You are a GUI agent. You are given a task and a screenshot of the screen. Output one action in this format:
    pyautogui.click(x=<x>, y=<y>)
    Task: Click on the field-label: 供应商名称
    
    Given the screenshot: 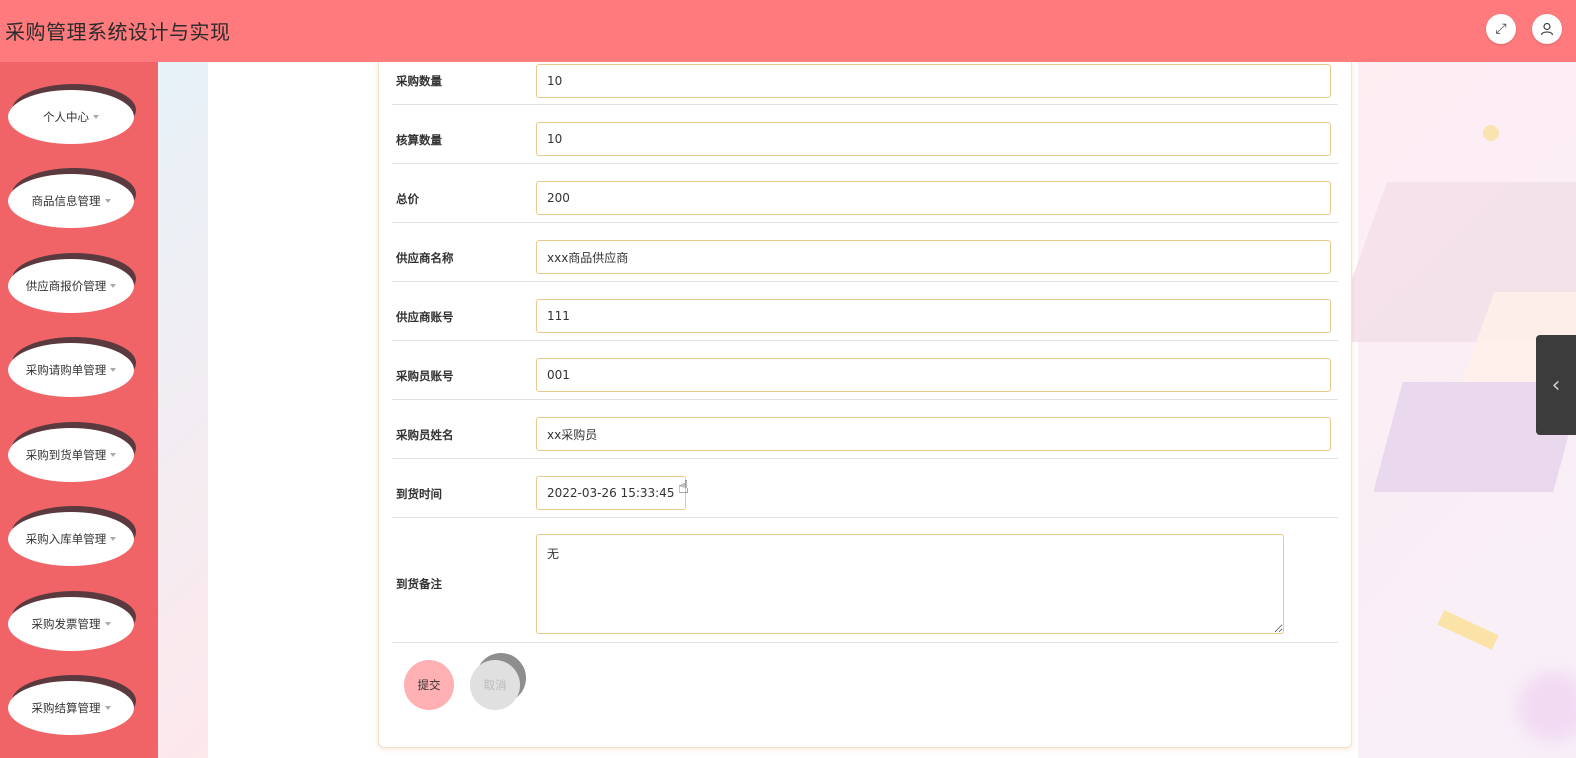 What is the action you would take?
    pyautogui.click(x=425, y=258)
    